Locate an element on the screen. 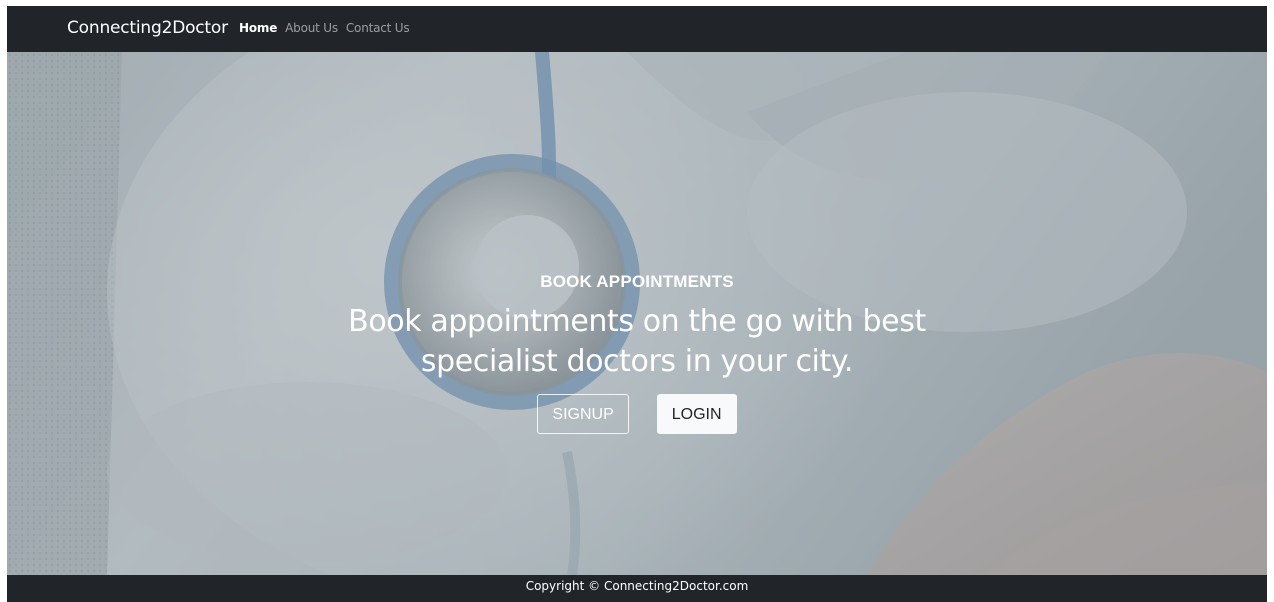 The height and width of the screenshot is (602, 1274). nav-link-contact-us: Contact Us is located at coordinates (378, 28).